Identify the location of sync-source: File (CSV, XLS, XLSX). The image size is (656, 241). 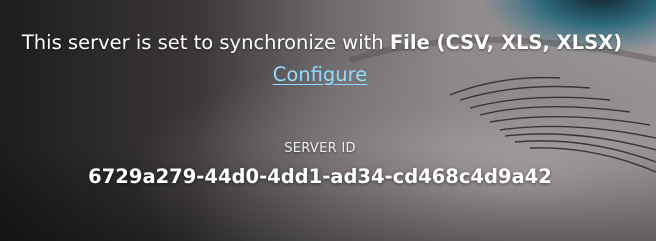
(506, 42).